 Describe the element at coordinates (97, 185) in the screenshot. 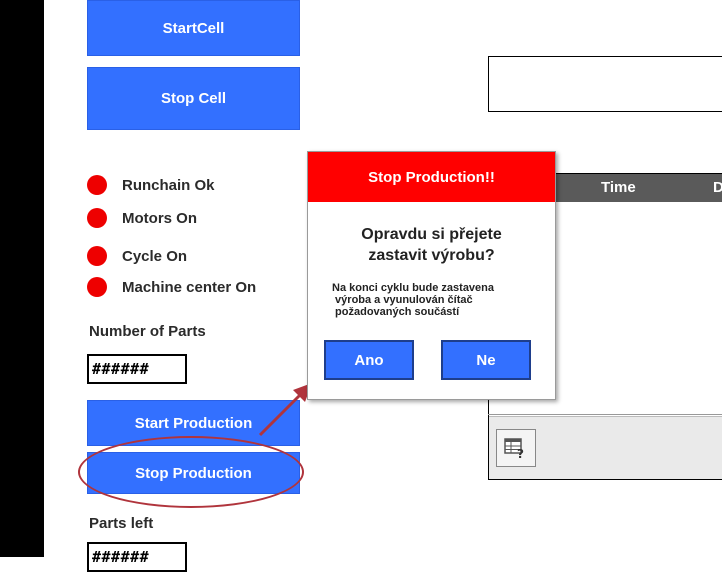

I see `runchain-ok-led` at that location.